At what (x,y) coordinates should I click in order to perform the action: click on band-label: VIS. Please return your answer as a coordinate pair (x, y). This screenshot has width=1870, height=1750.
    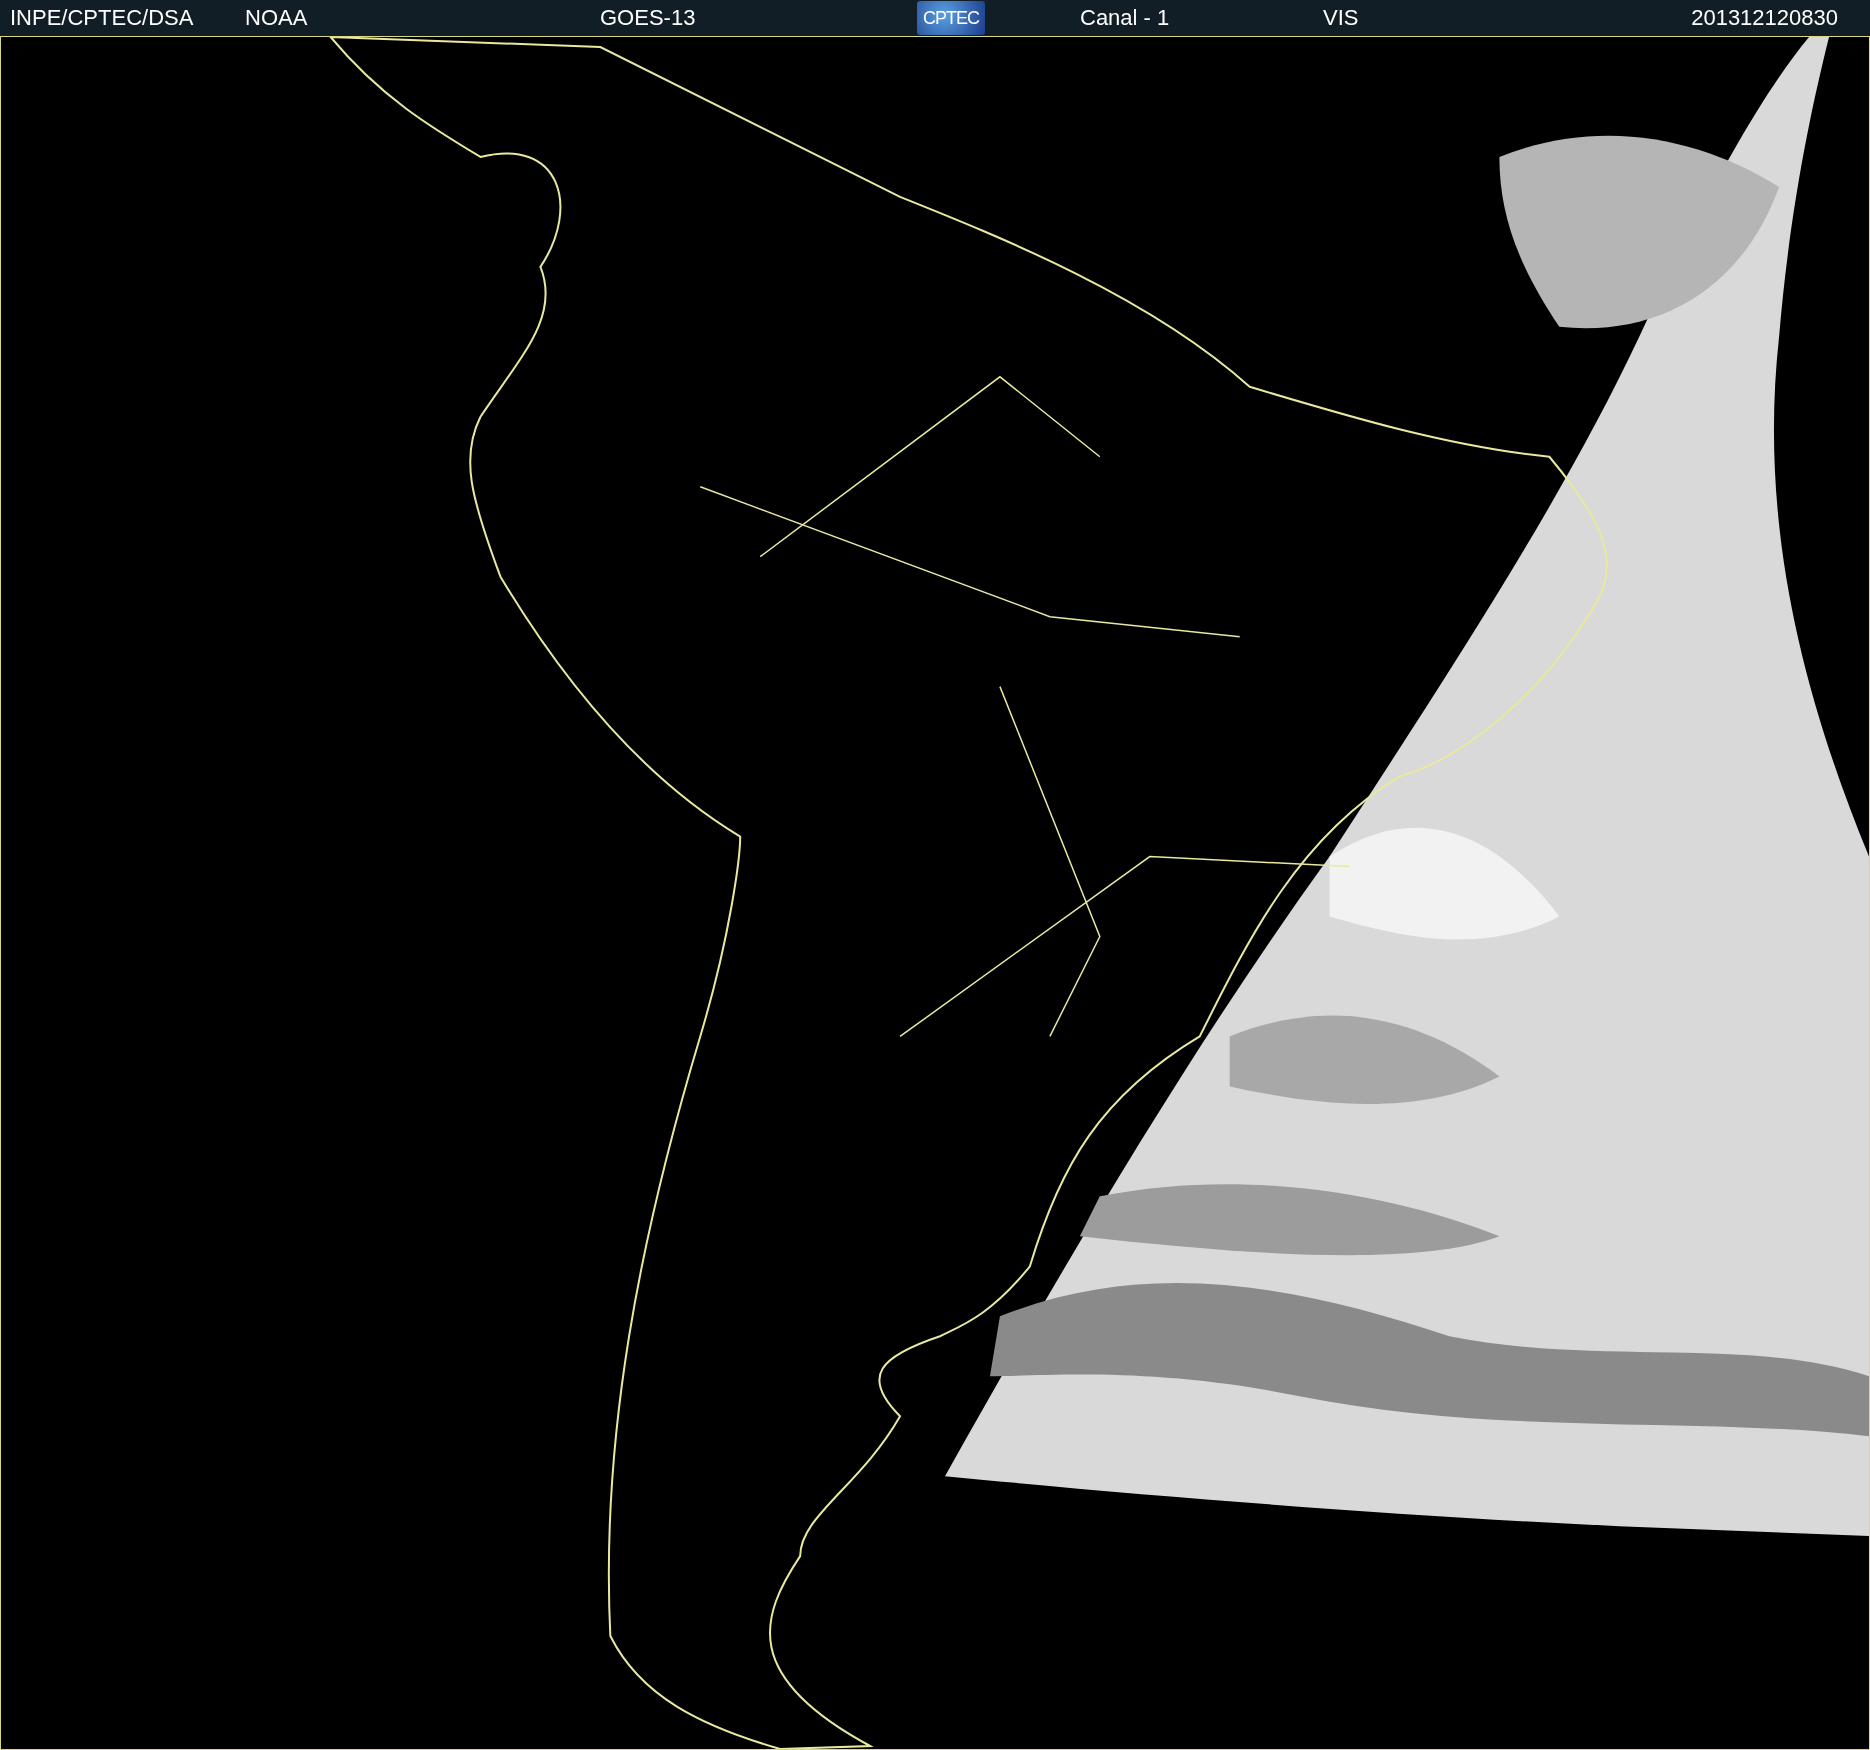
    Looking at the image, I should click on (1341, 18).